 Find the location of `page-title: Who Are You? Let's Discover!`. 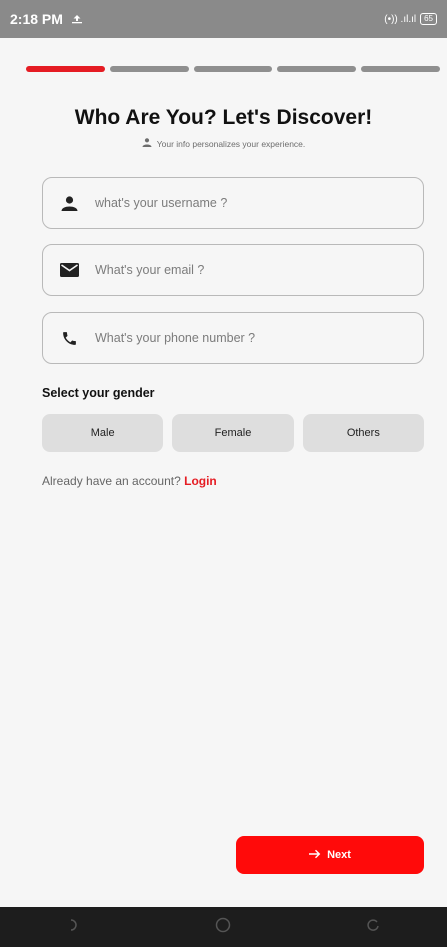

page-title: Who Are You? Let's Discover! is located at coordinates (223, 117).